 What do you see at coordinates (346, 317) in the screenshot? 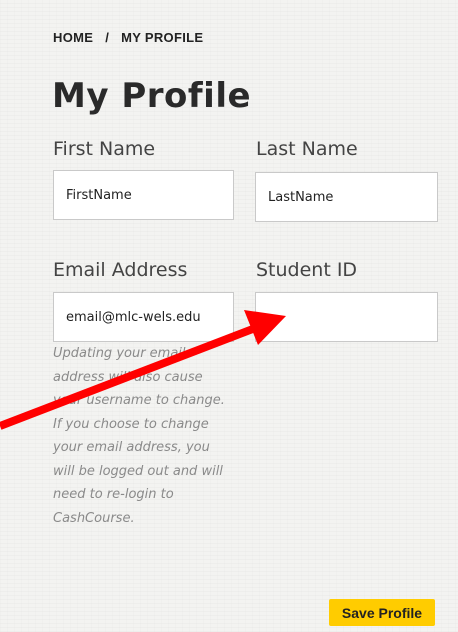
I see `student-id-field` at bounding box center [346, 317].